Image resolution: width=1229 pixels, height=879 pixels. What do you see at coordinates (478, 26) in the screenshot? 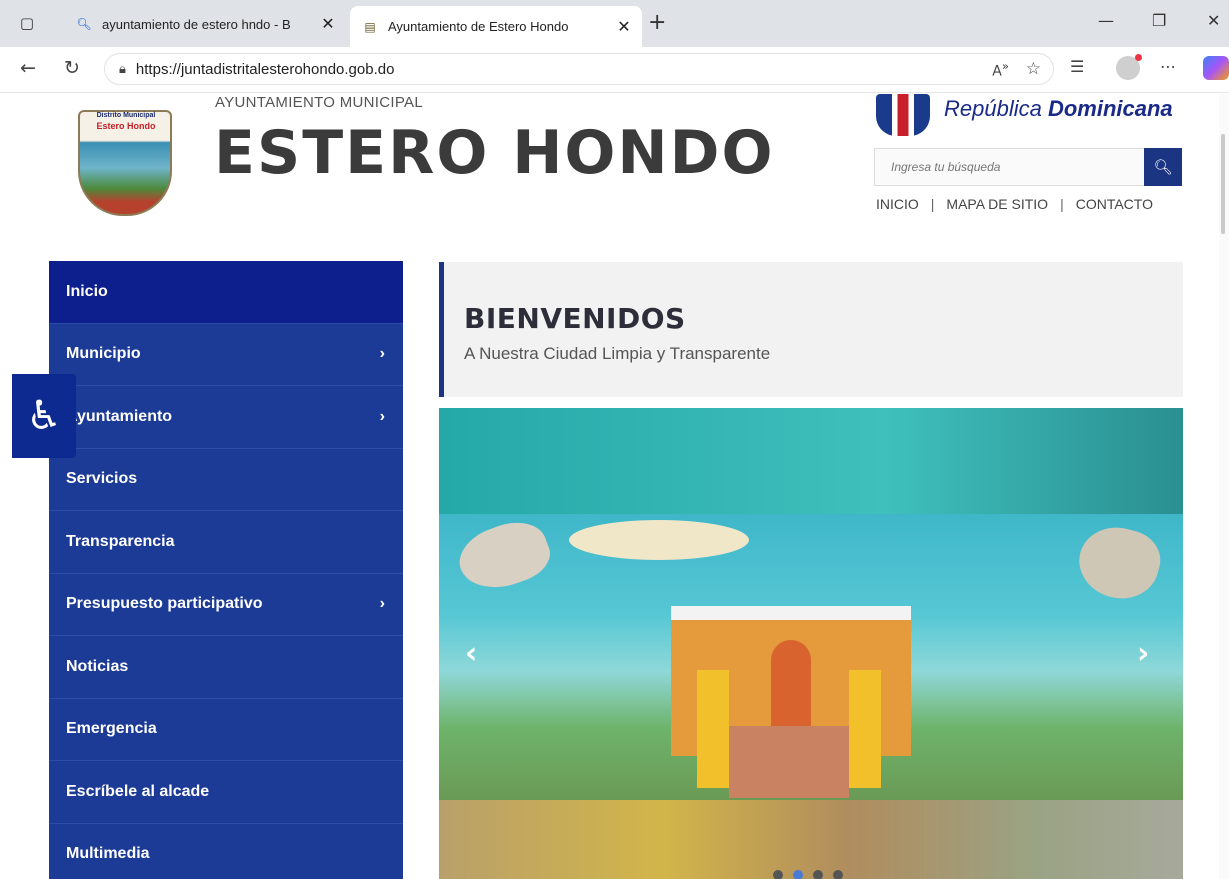
I see `tab-title: Ayuntamiento de Estero Hondo` at bounding box center [478, 26].